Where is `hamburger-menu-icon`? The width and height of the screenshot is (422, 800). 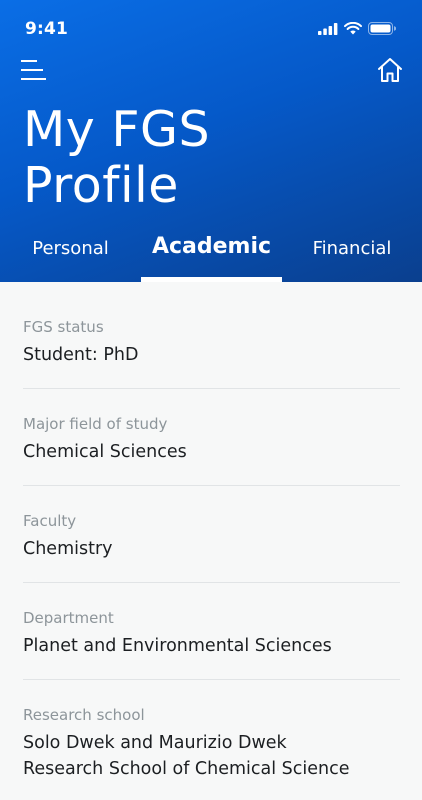
hamburger-menu-icon is located at coordinates (33, 70).